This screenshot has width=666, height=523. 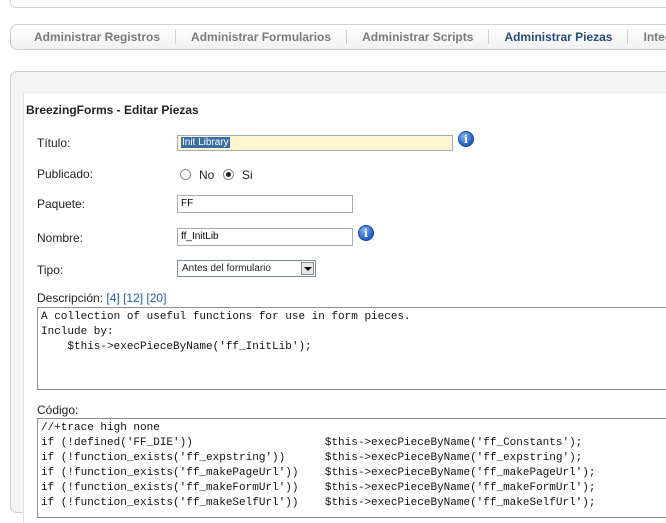 I want to click on publicado-no-radio, so click(x=185, y=174).